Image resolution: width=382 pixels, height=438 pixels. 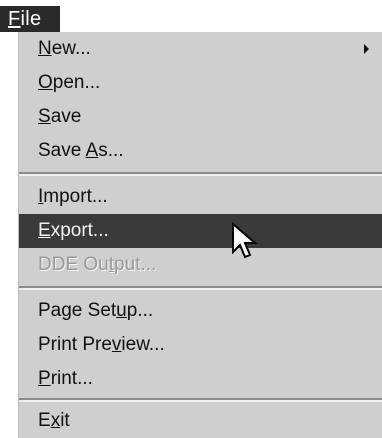 I want to click on menu-item-new-key: N, so click(x=45, y=48).